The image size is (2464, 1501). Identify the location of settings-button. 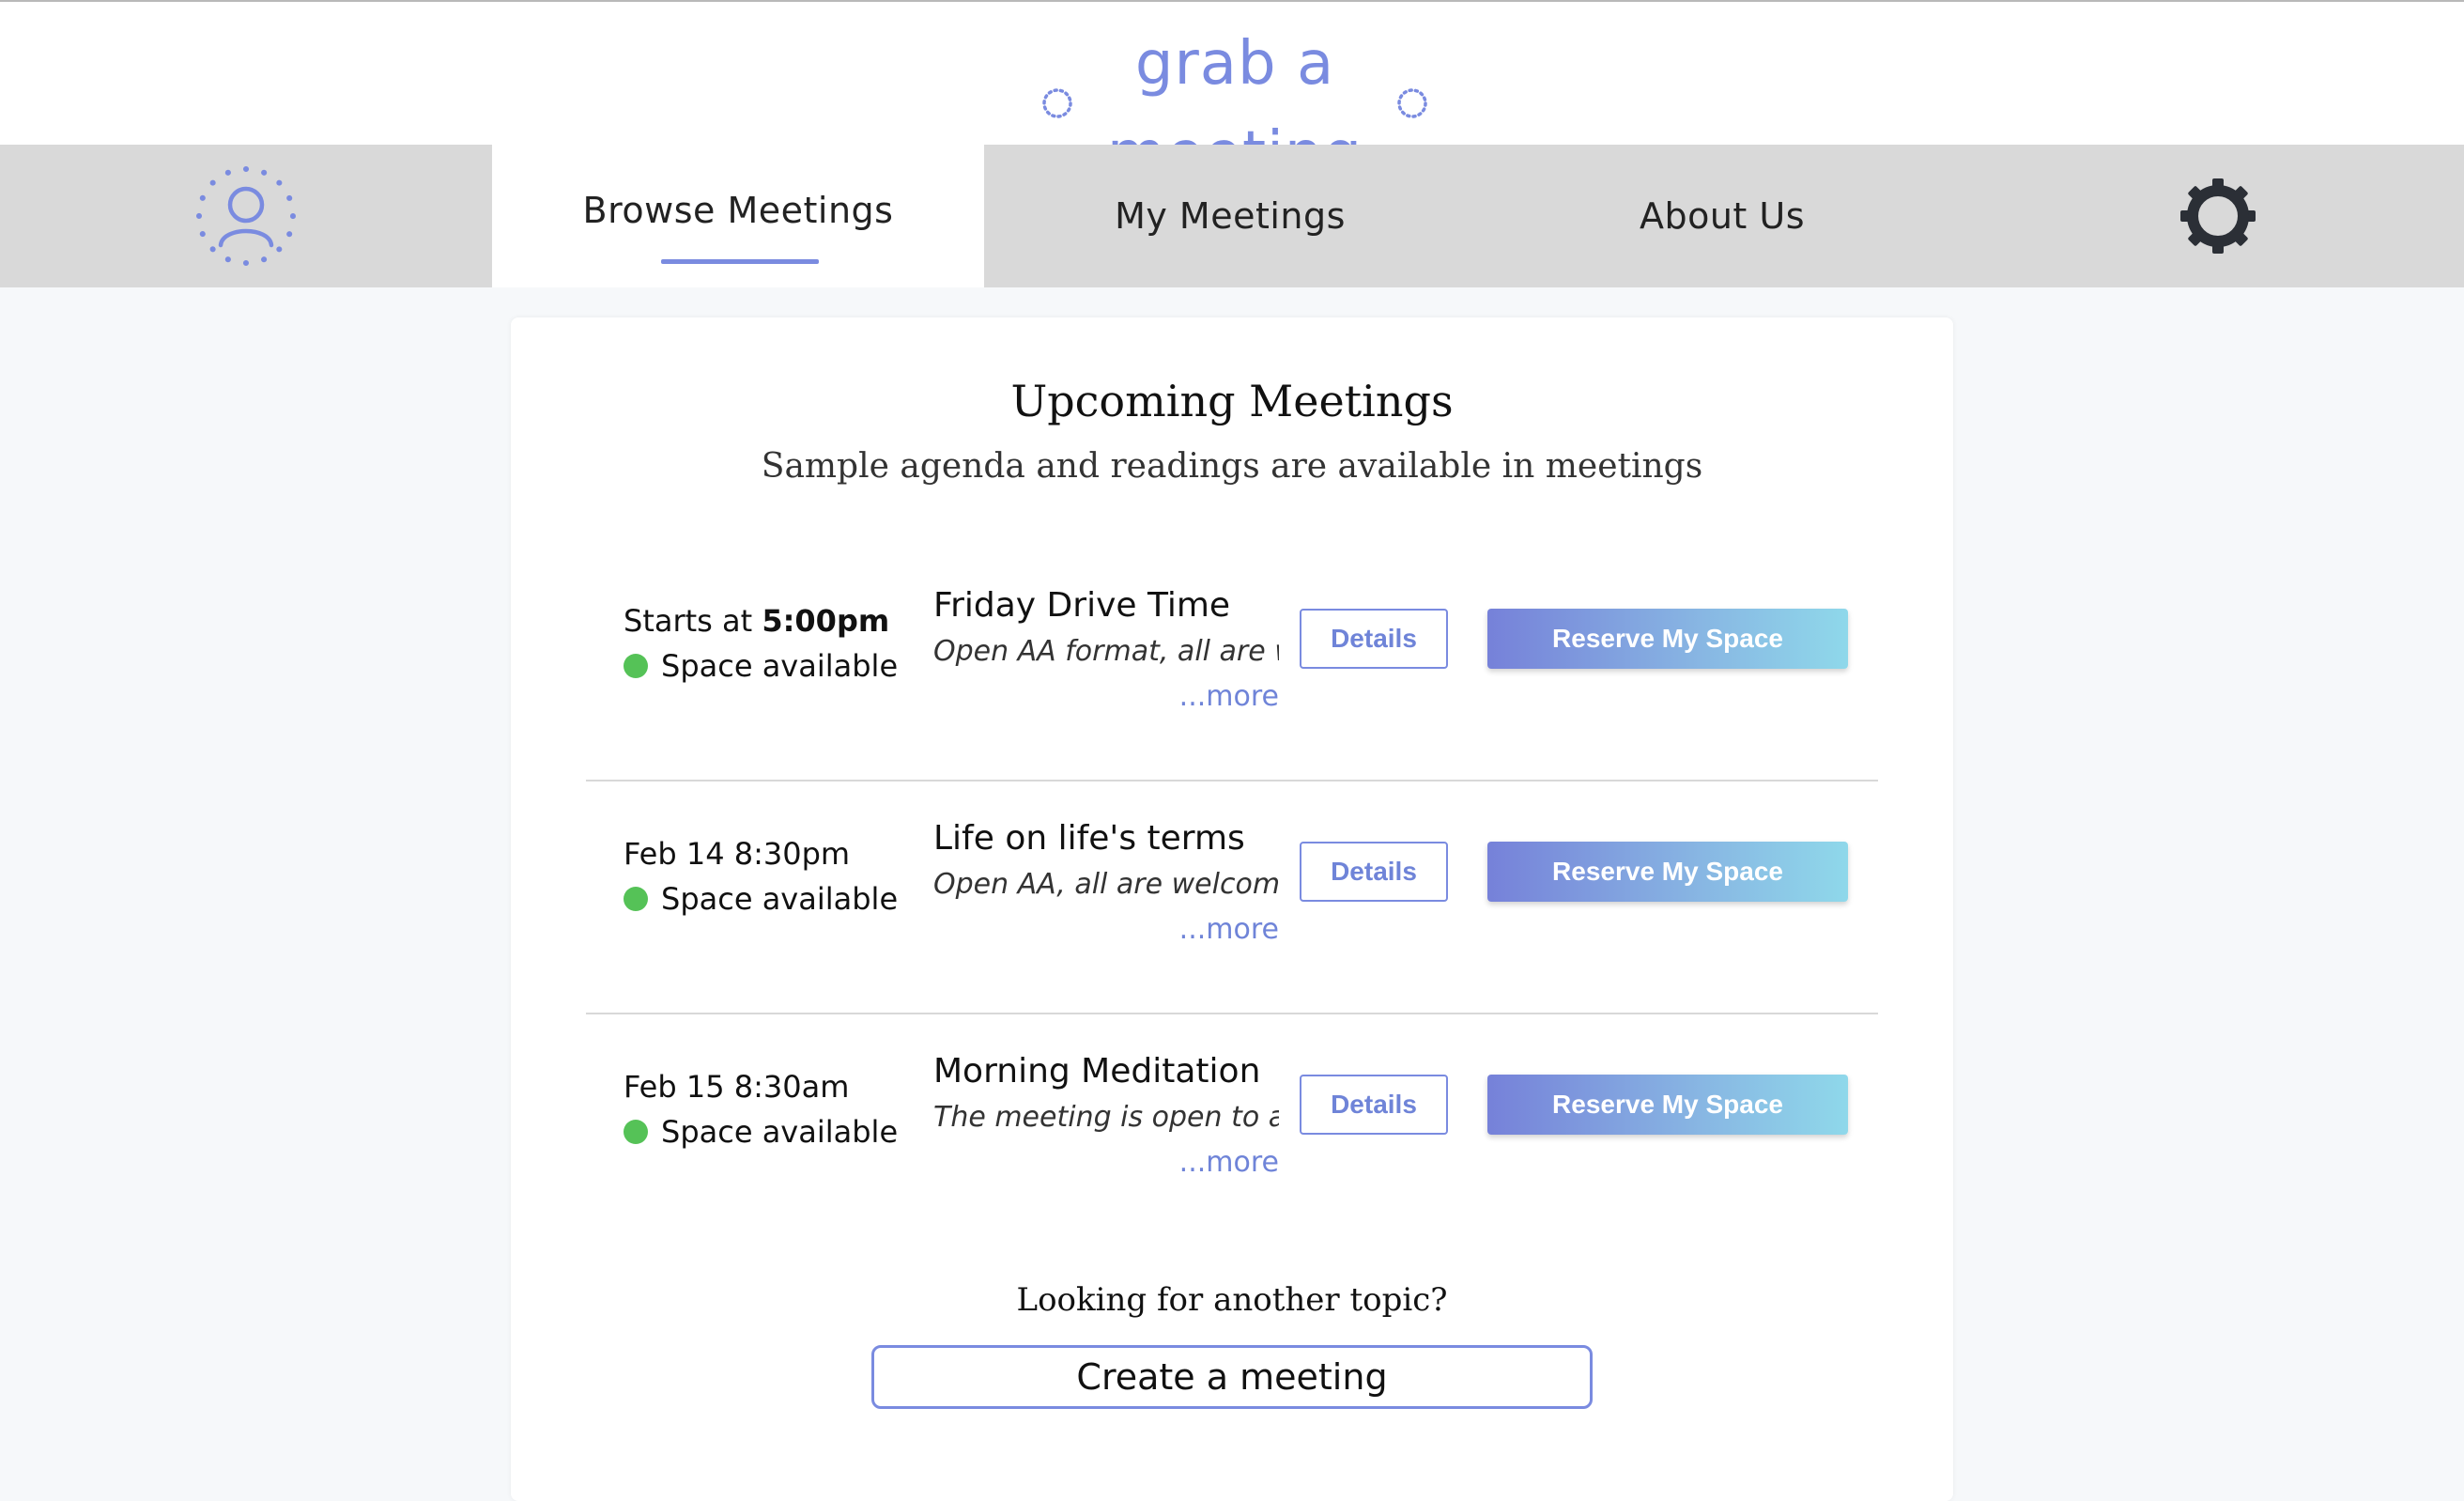
(2218, 216).